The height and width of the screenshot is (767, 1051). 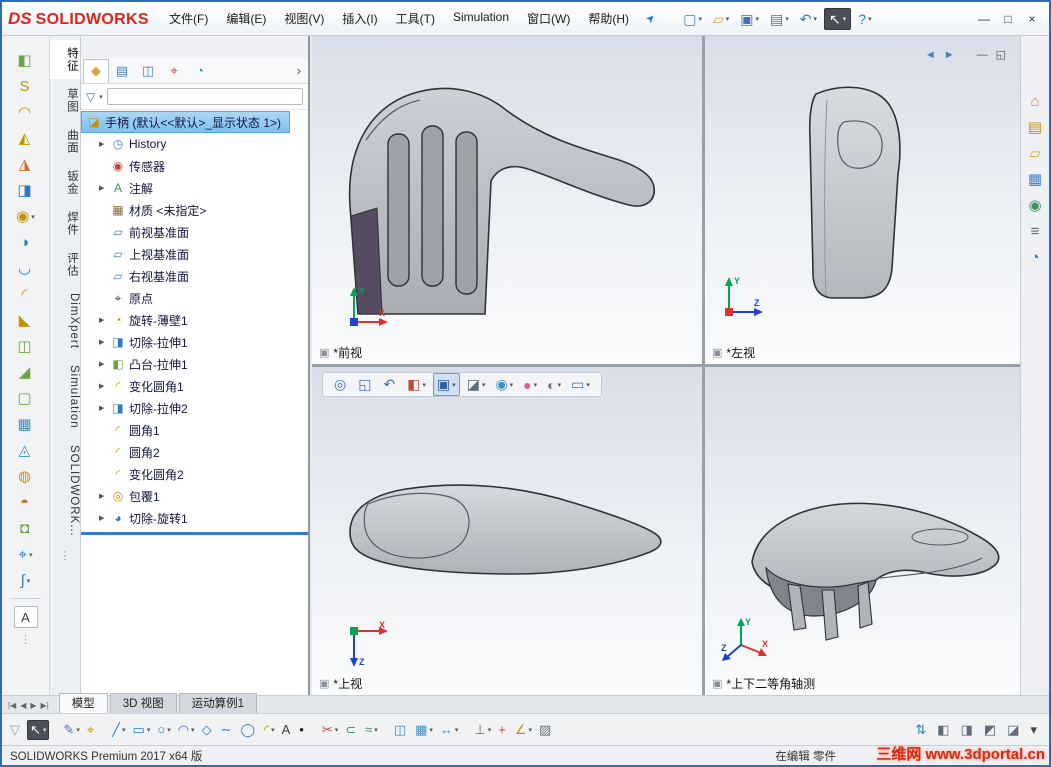 What do you see at coordinates (25, 86) in the screenshot?
I see `revolved-boss-button: S` at bounding box center [25, 86].